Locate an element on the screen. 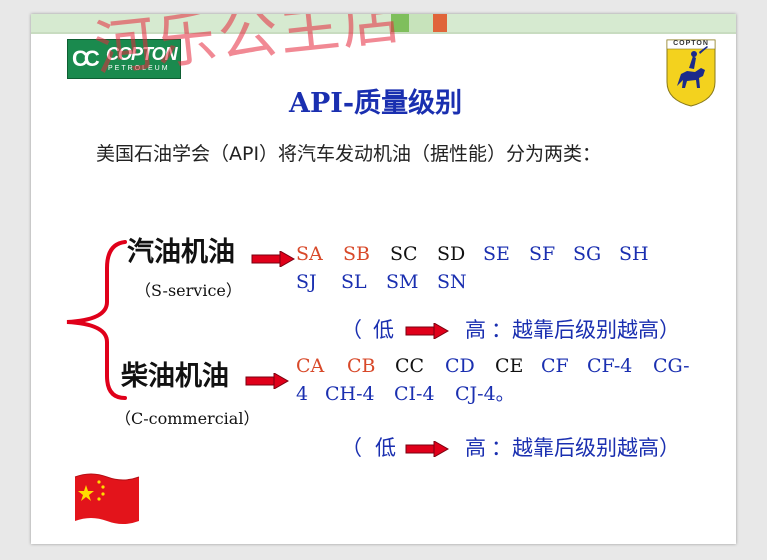 Image resolution: width=767 pixels, height=560 pixels. diesel-oil-label: 柴油机油 is located at coordinates (175, 376).